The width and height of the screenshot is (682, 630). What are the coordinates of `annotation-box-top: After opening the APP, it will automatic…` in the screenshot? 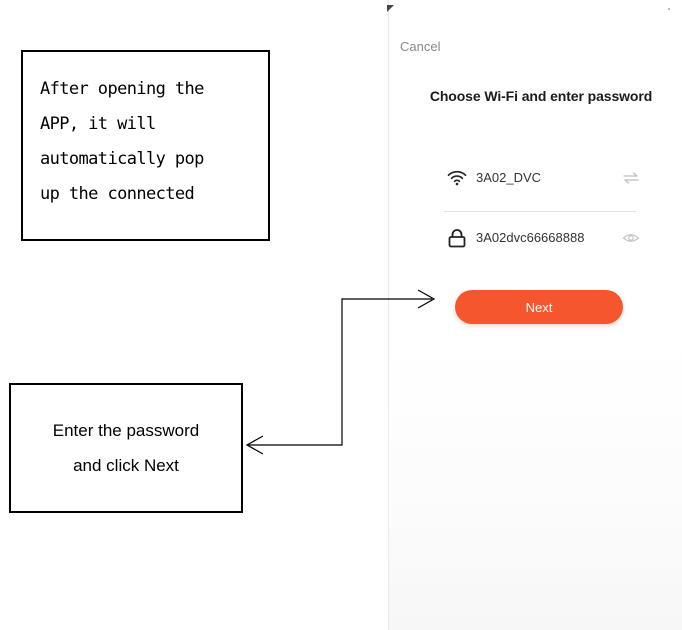 It's located at (145, 145).